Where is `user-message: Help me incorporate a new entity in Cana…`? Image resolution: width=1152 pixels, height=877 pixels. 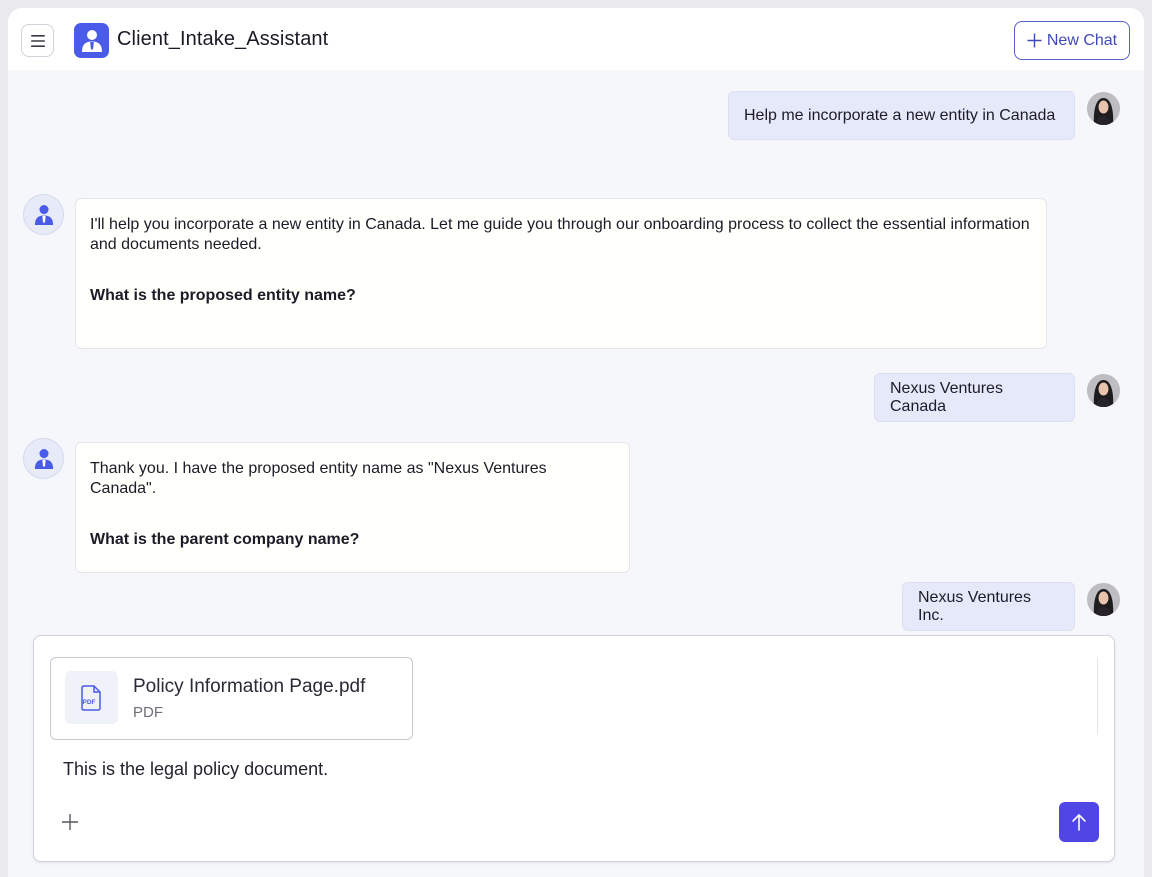
user-message: Help me incorporate a new entity in Cana… is located at coordinates (901, 115).